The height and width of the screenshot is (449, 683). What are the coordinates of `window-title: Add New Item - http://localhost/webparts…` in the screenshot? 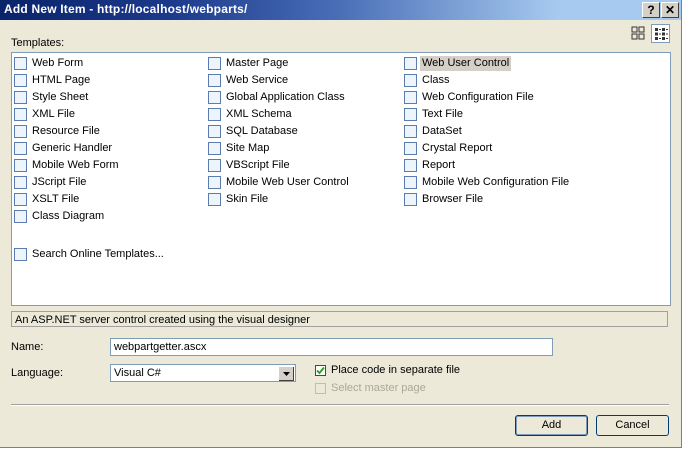 It's located at (126, 9).